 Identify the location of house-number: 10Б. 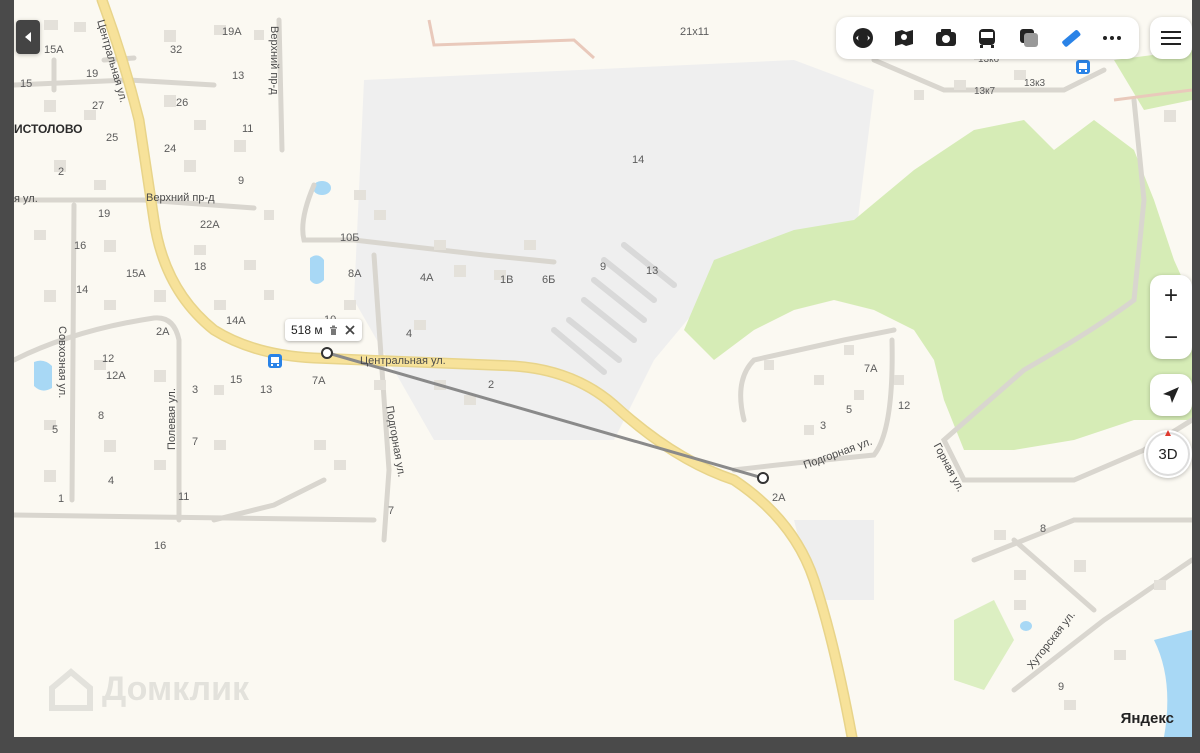
(350, 238).